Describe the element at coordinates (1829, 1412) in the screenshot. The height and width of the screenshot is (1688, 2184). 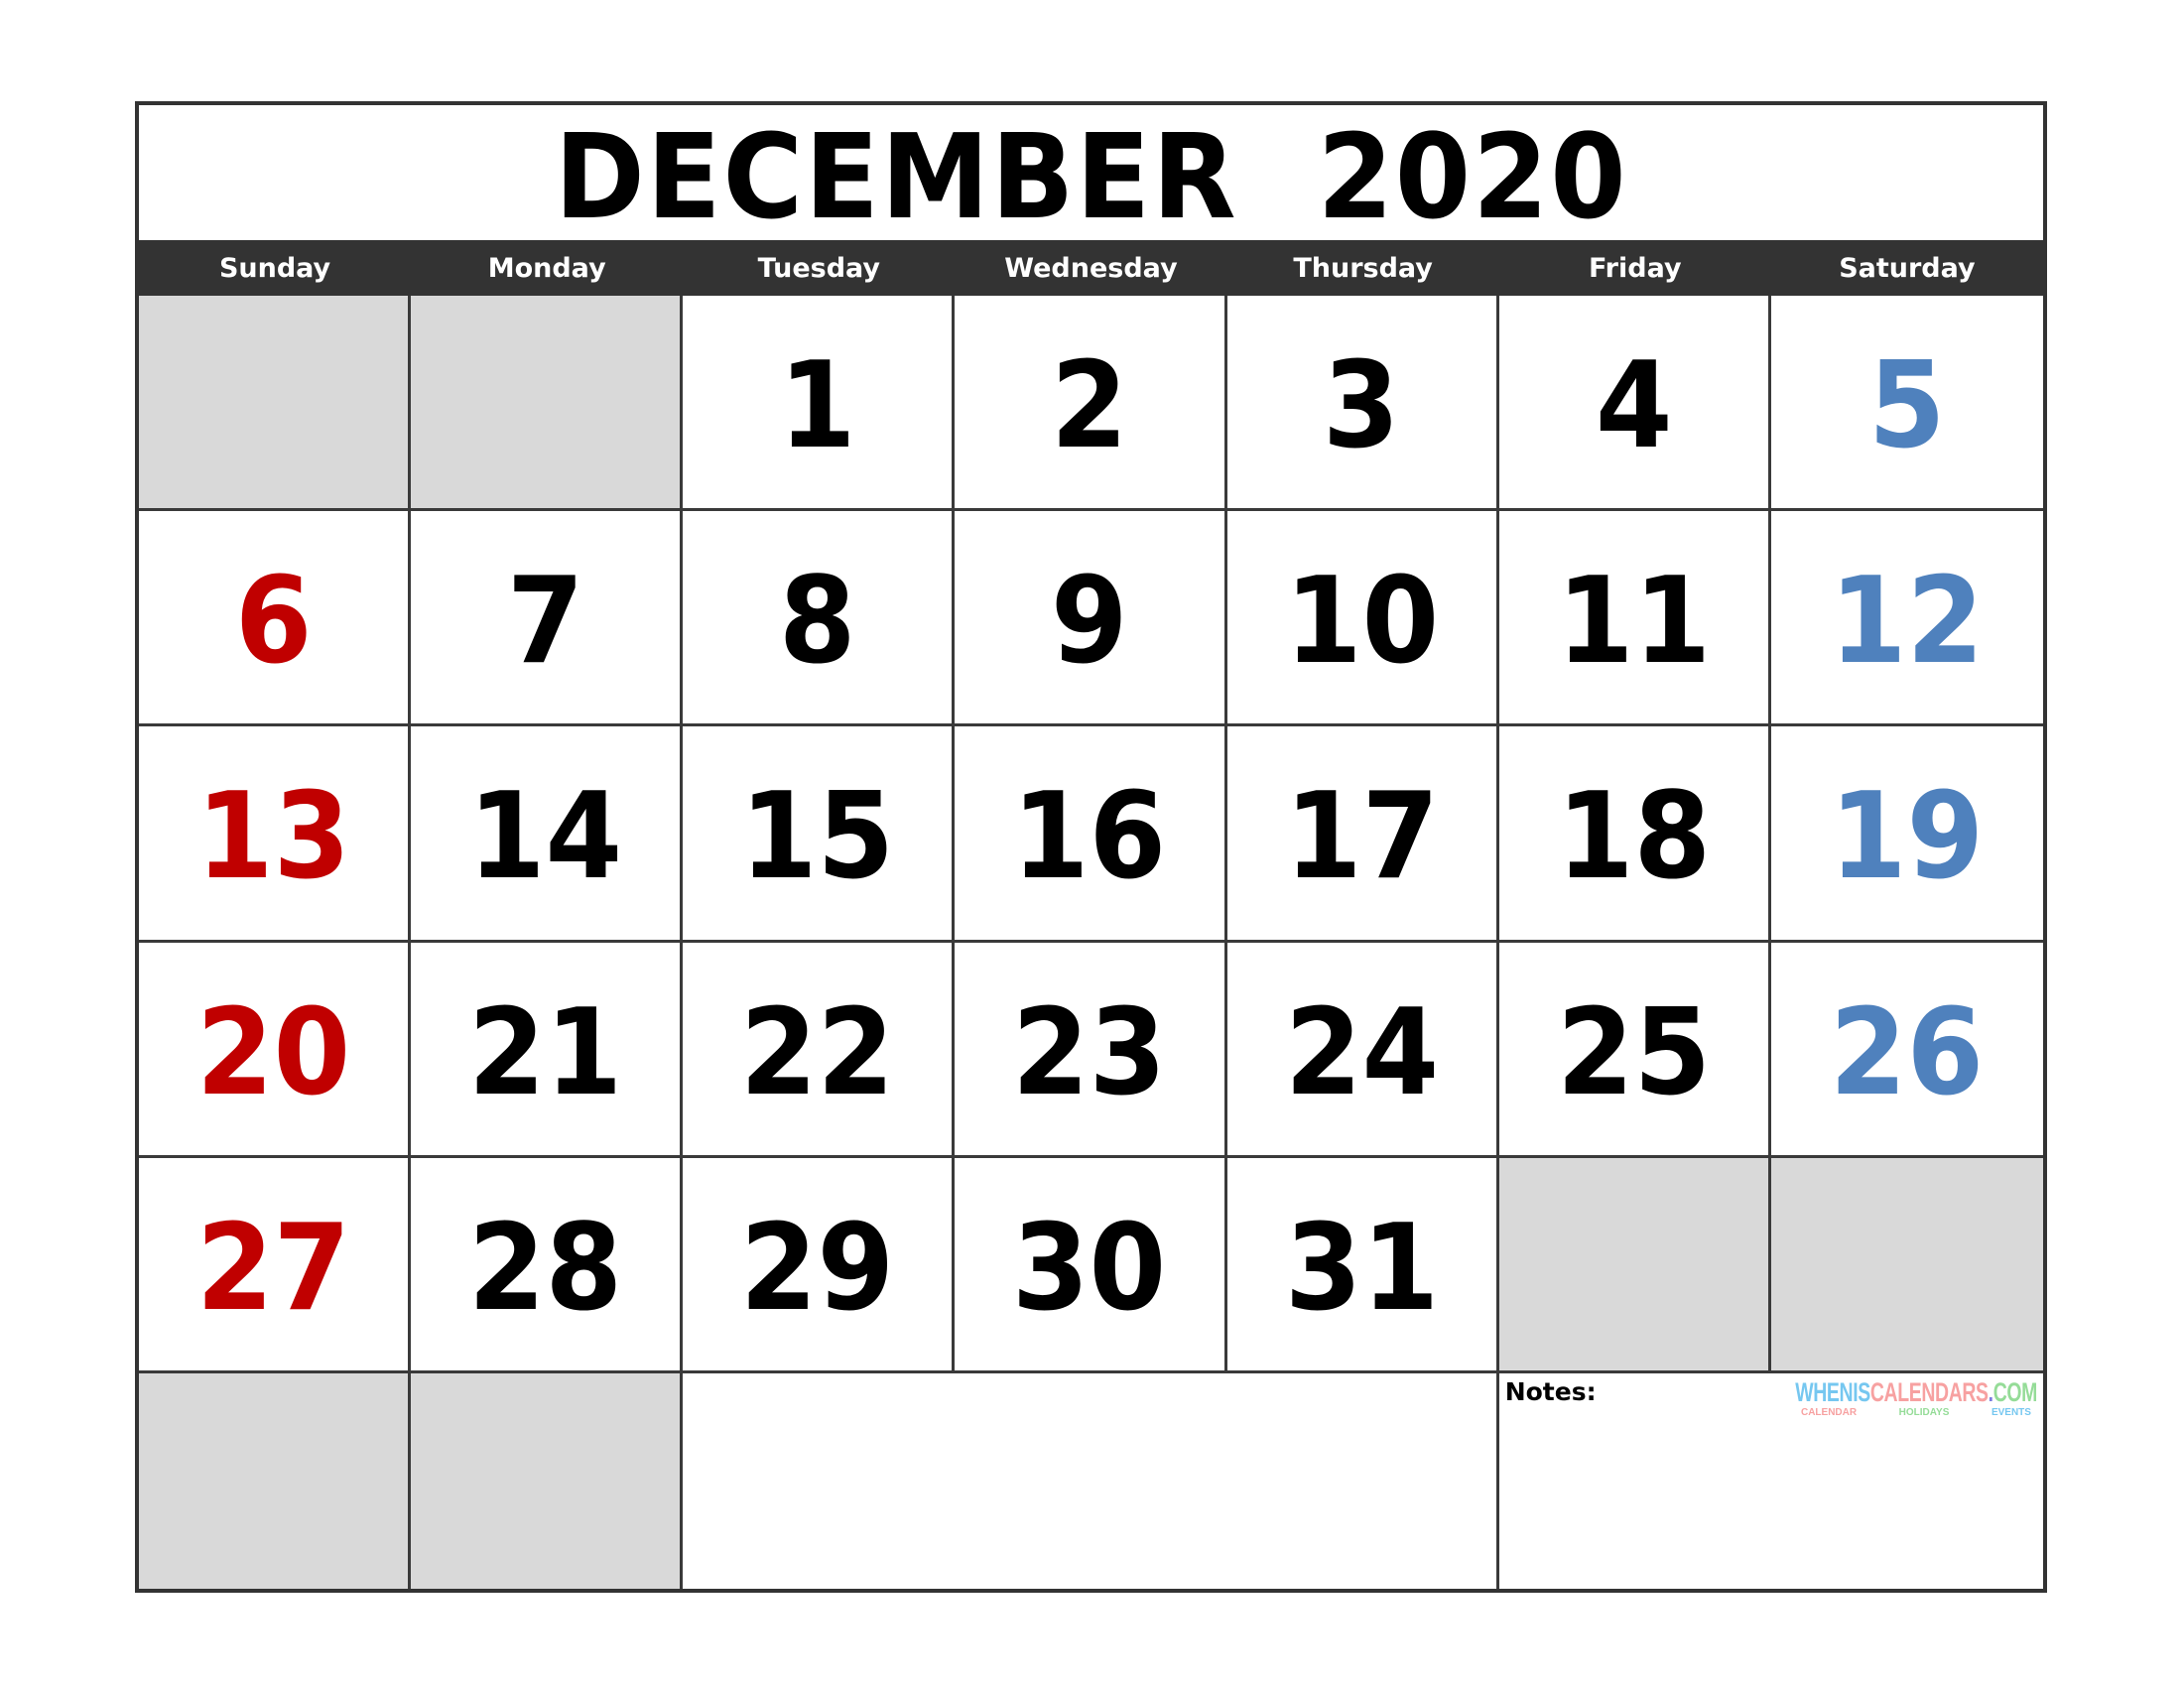
I see `logo-tagline: CALENDAR` at that location.